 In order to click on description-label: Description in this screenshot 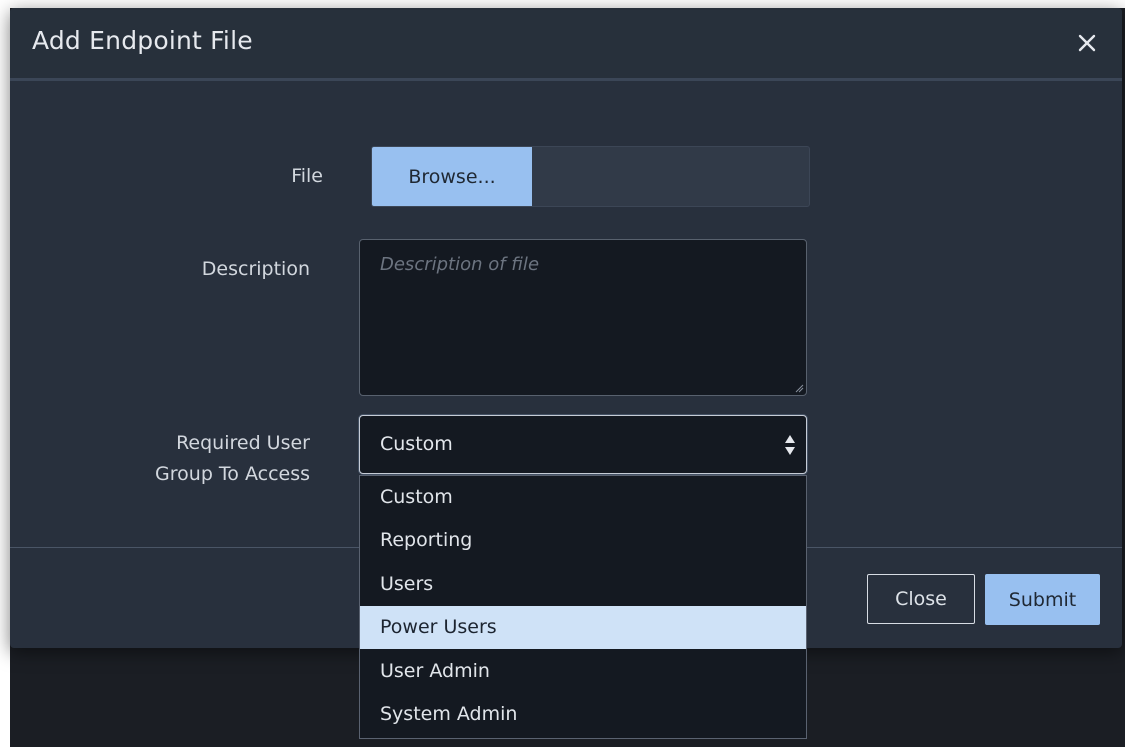, I will do `click(255, 269)`.